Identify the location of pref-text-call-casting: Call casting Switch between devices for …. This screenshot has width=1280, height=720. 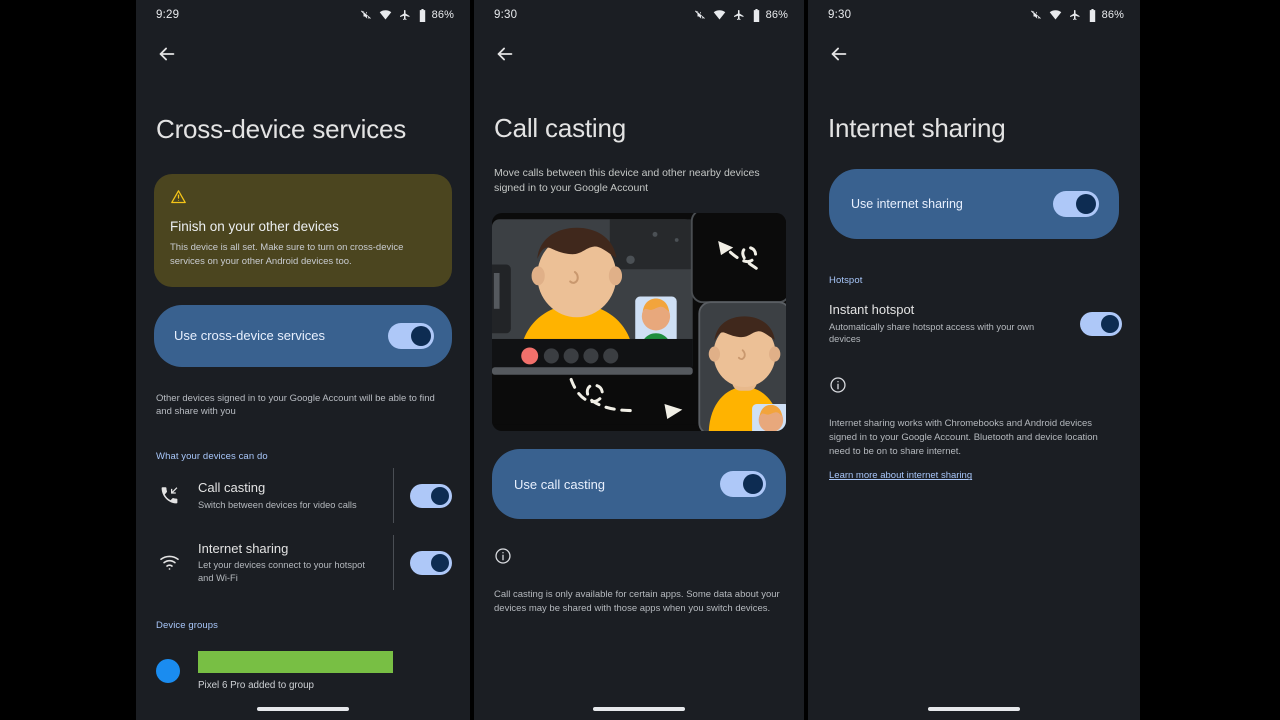
(295, 495).